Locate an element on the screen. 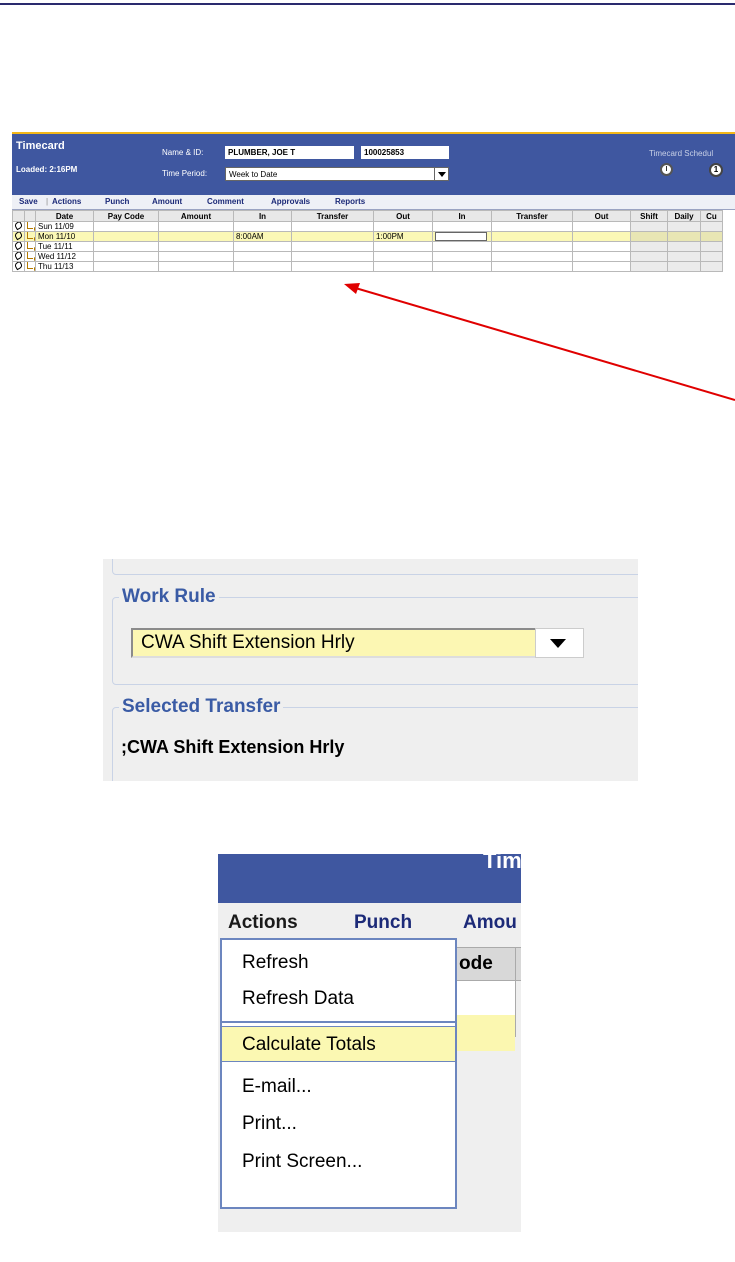 This screenshot has width=735, height=1262. timecard-title: Timecard is located at coordinates (40, 146).